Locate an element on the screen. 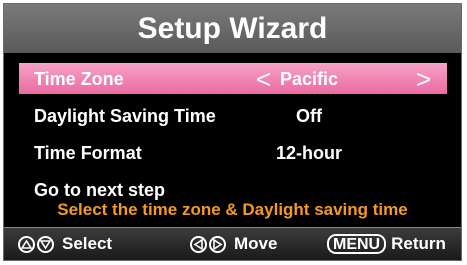 This screenshot has height=265, width=467. left-arrow-icon is located at coordinates (198, 244).